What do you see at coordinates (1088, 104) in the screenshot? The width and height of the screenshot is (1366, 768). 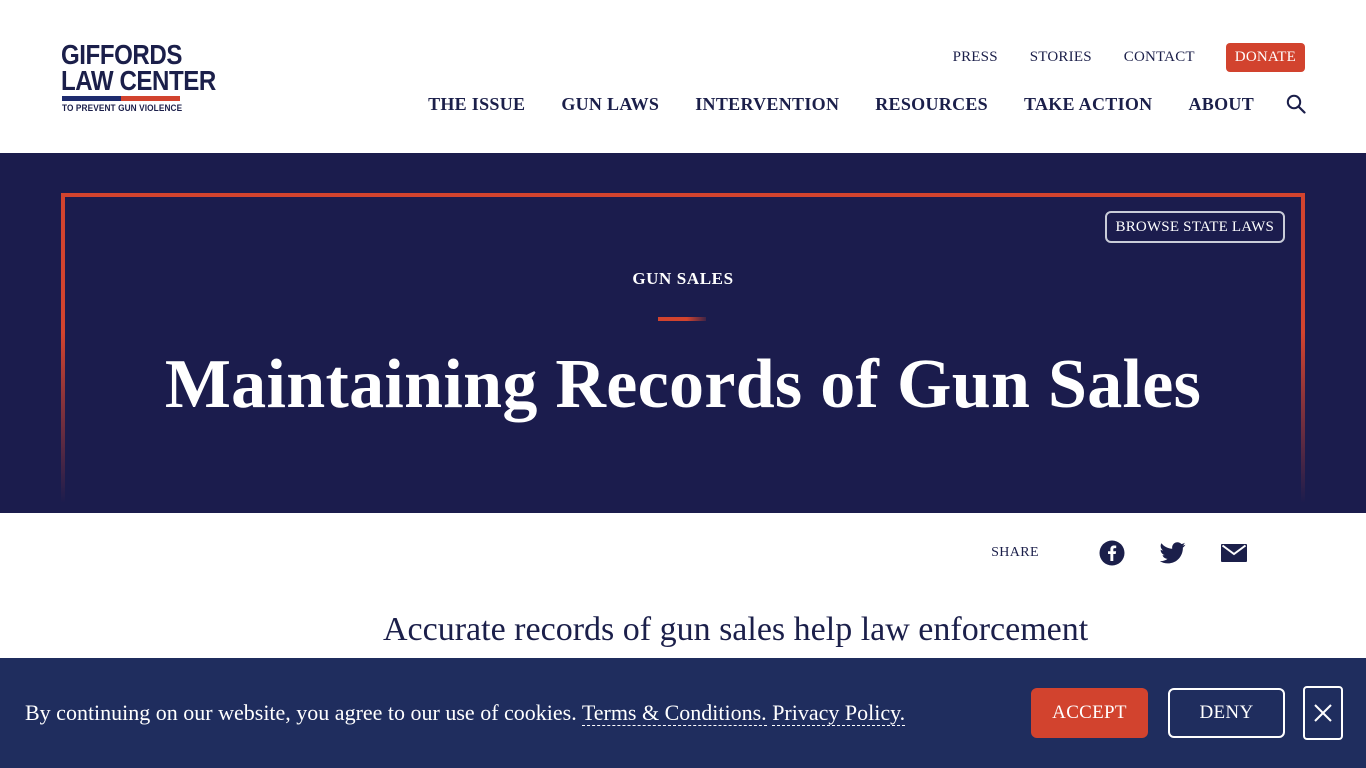 I see `nav-take-action: TAKE ACTION` at bounding box center [1088, 104].